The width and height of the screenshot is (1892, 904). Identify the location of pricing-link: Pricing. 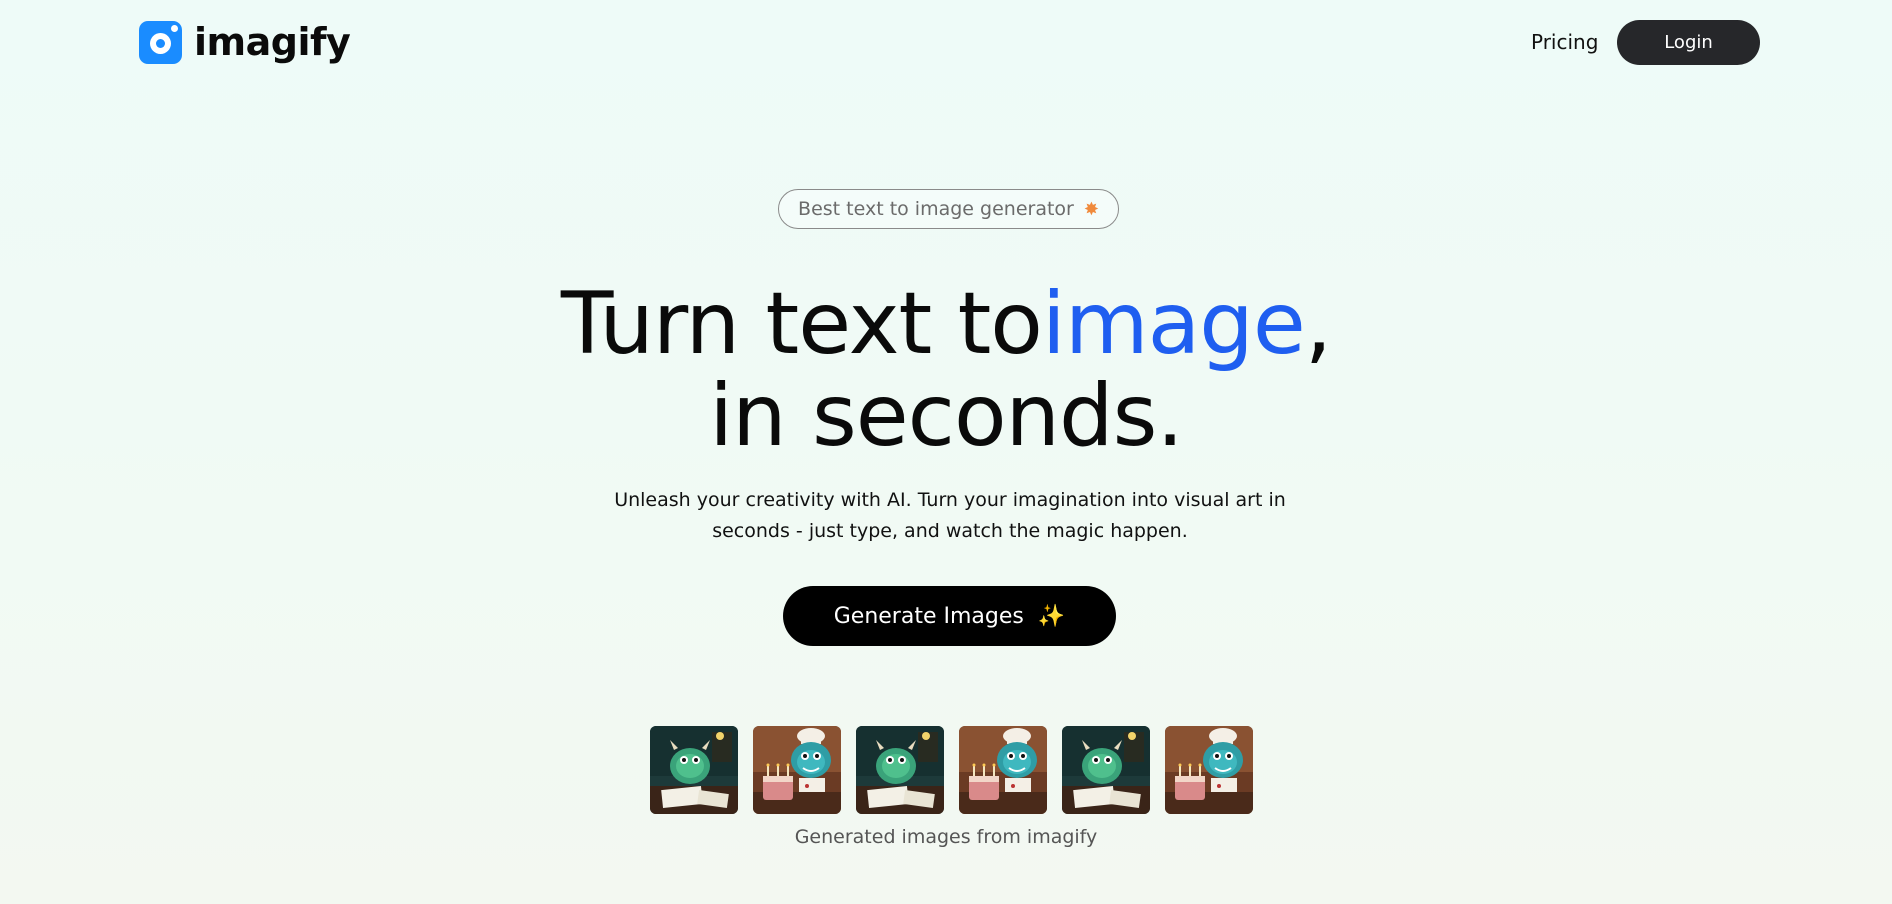
(1564, 42).